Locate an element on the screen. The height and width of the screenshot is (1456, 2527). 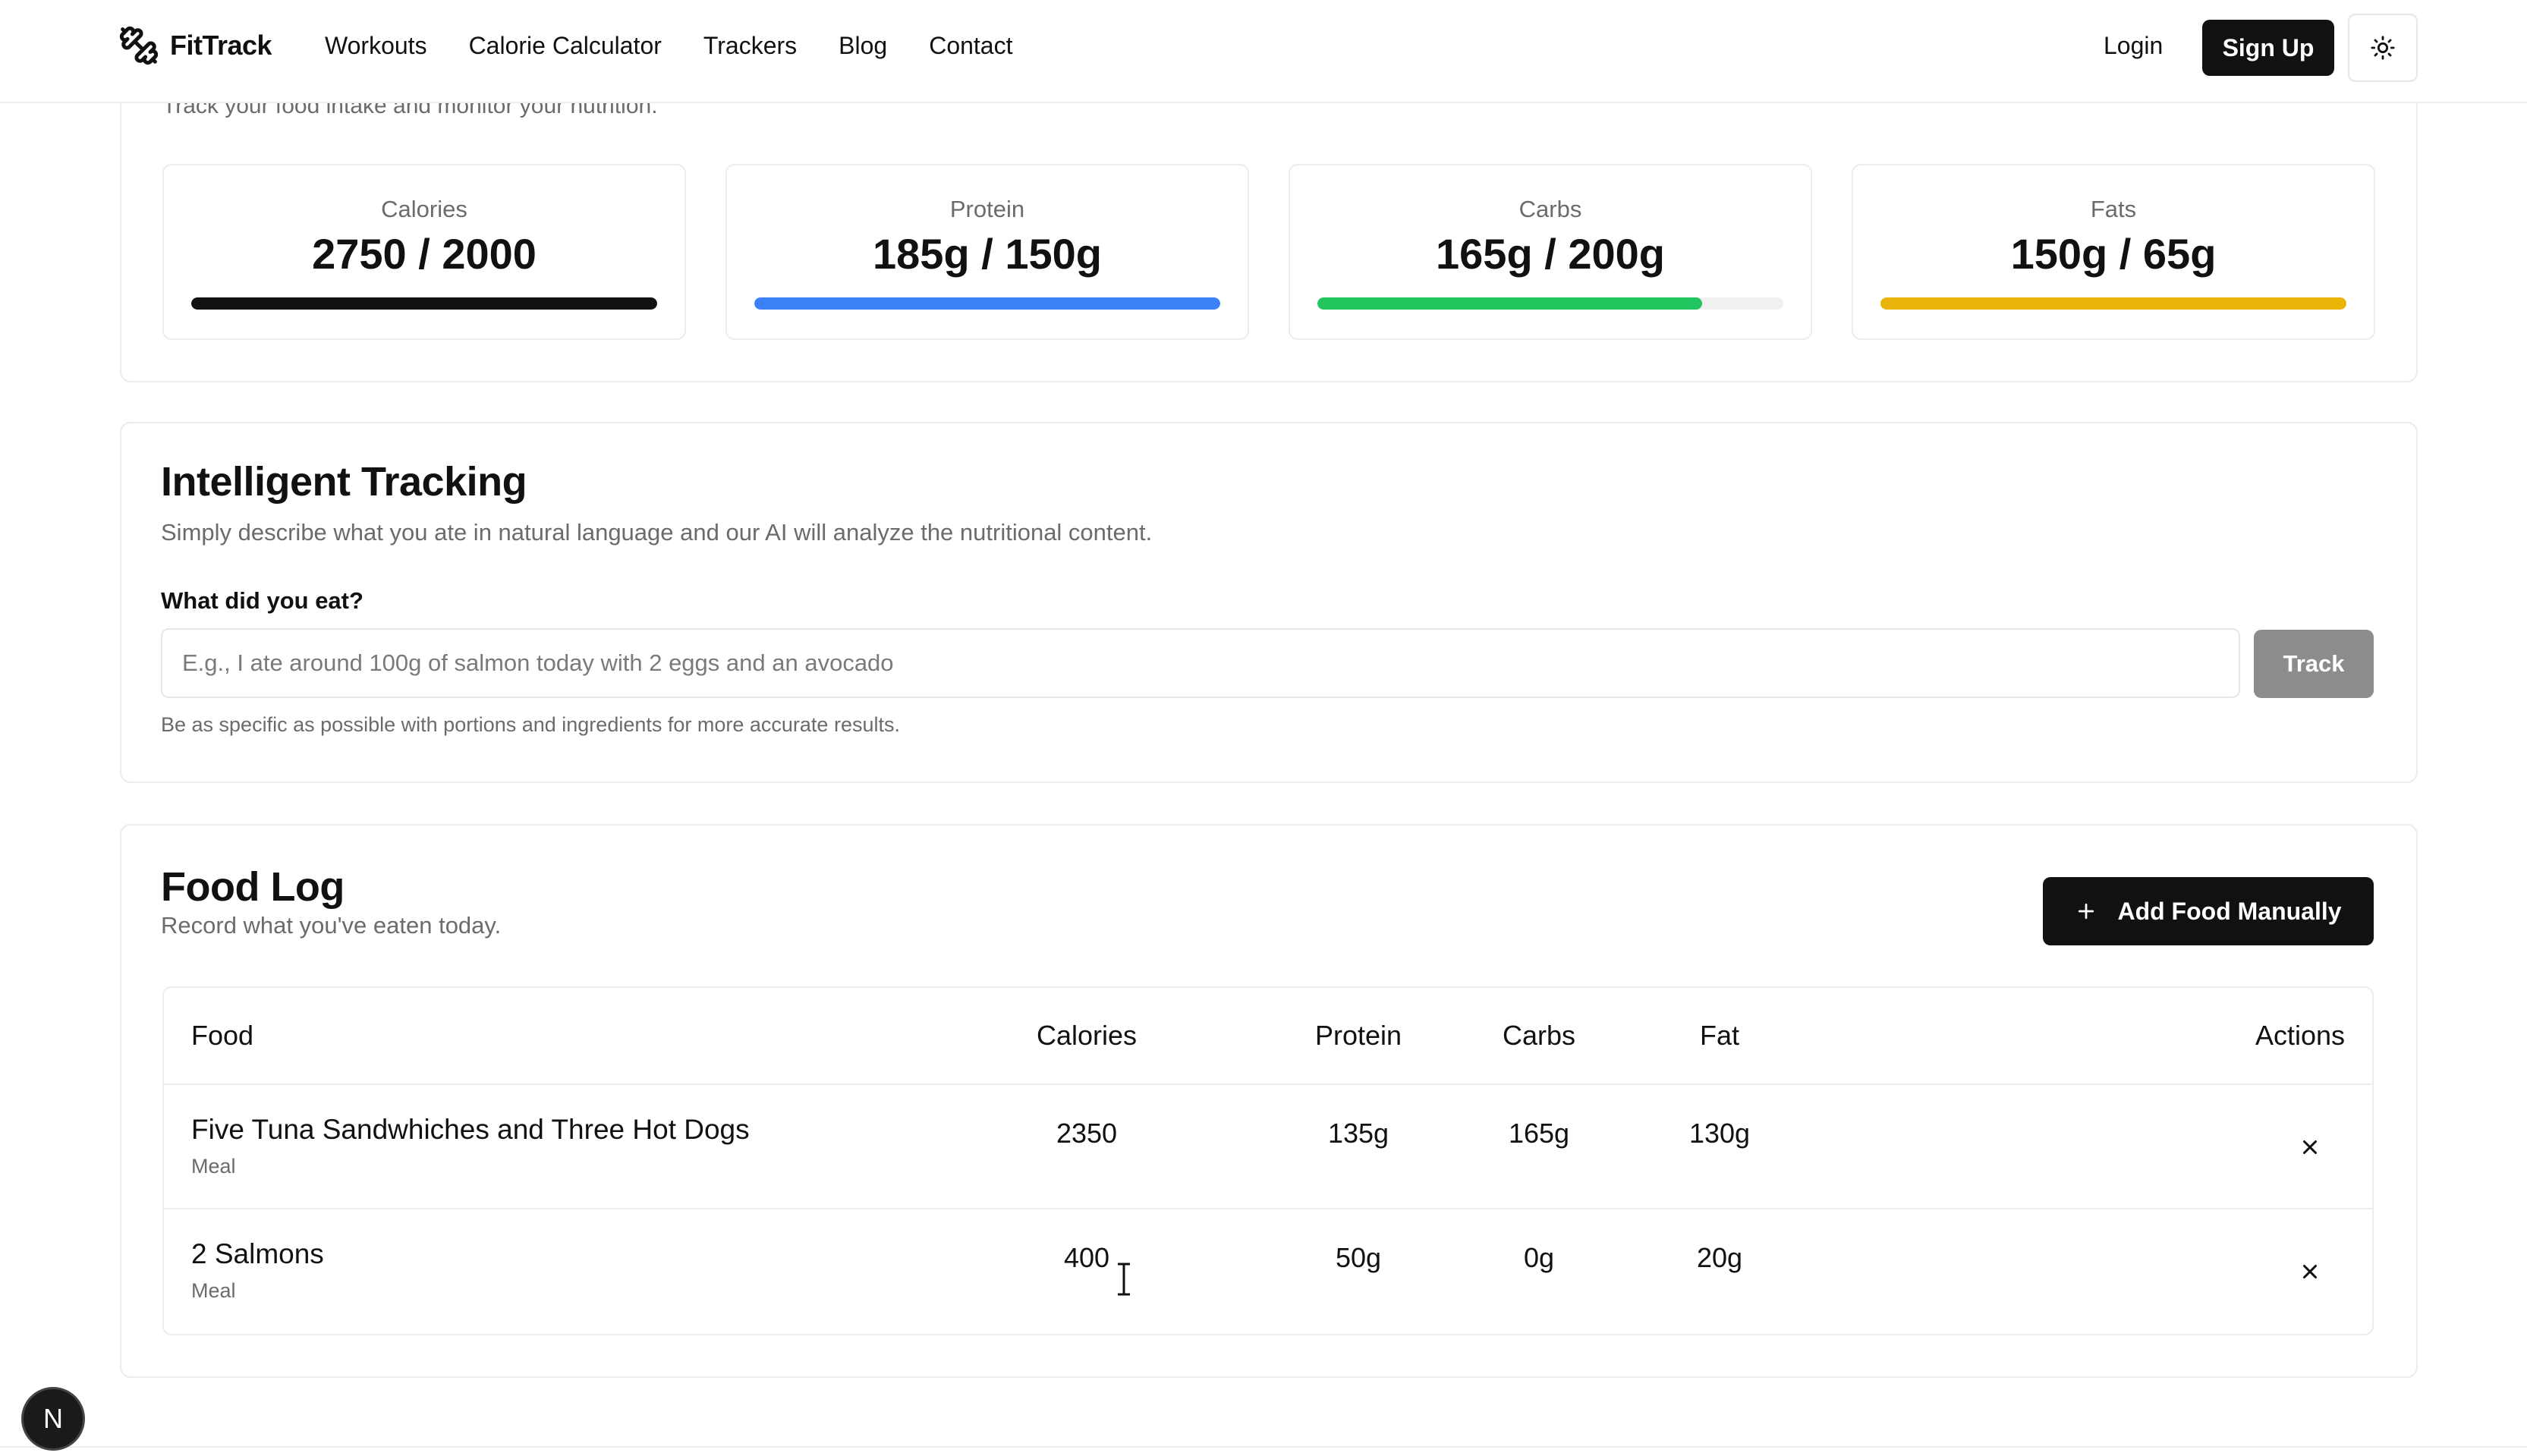
stat-value: 165g / 200g is located at coordinates (1550, 254).